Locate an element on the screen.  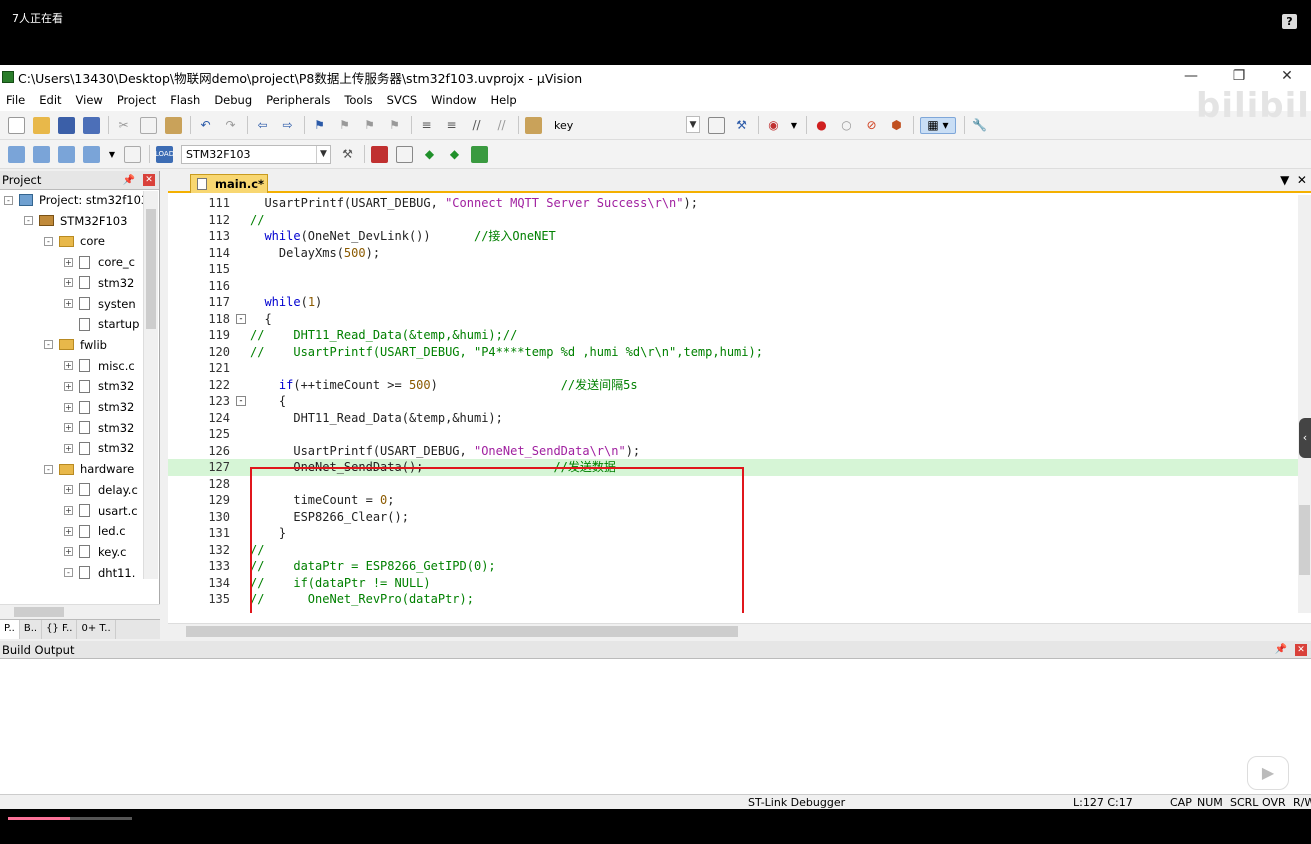
tree-item: - Project: stm32f103 is located at coordinates (76, 200).